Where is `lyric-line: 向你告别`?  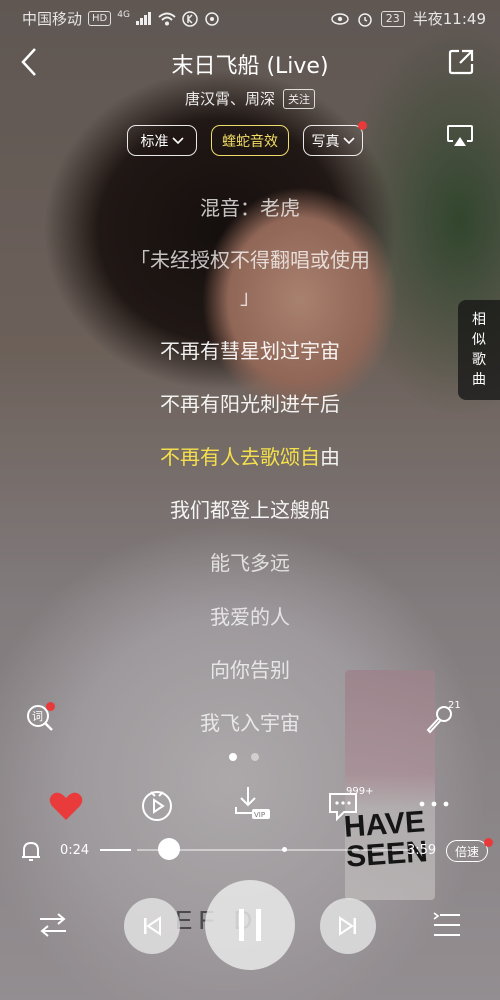
lyric-line: 向你告别 is located at coordinates (250, 670).